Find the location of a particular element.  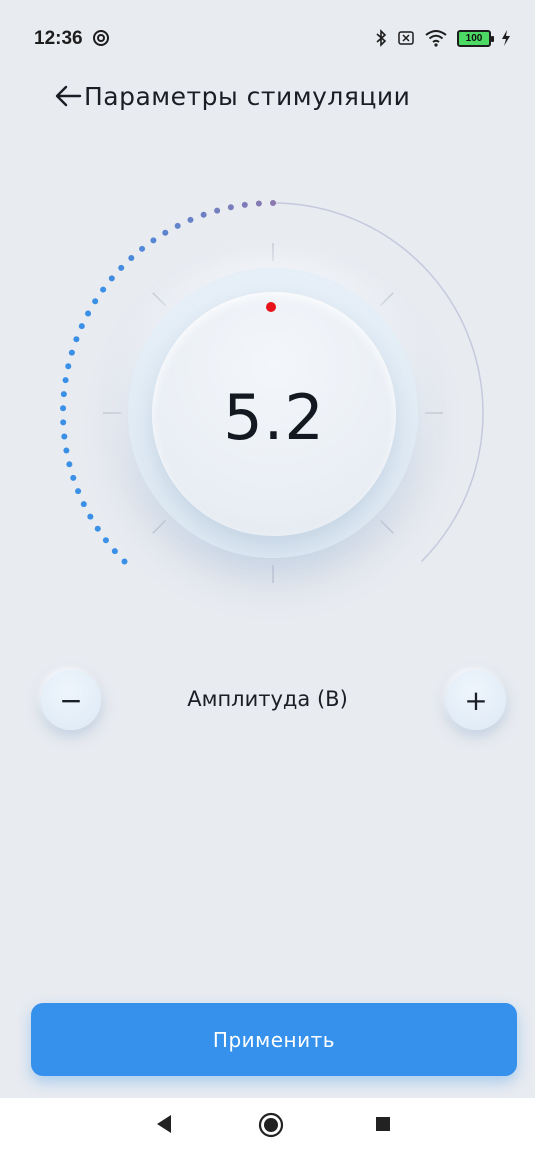

increase-button: + is located at coordinates (476, 700).